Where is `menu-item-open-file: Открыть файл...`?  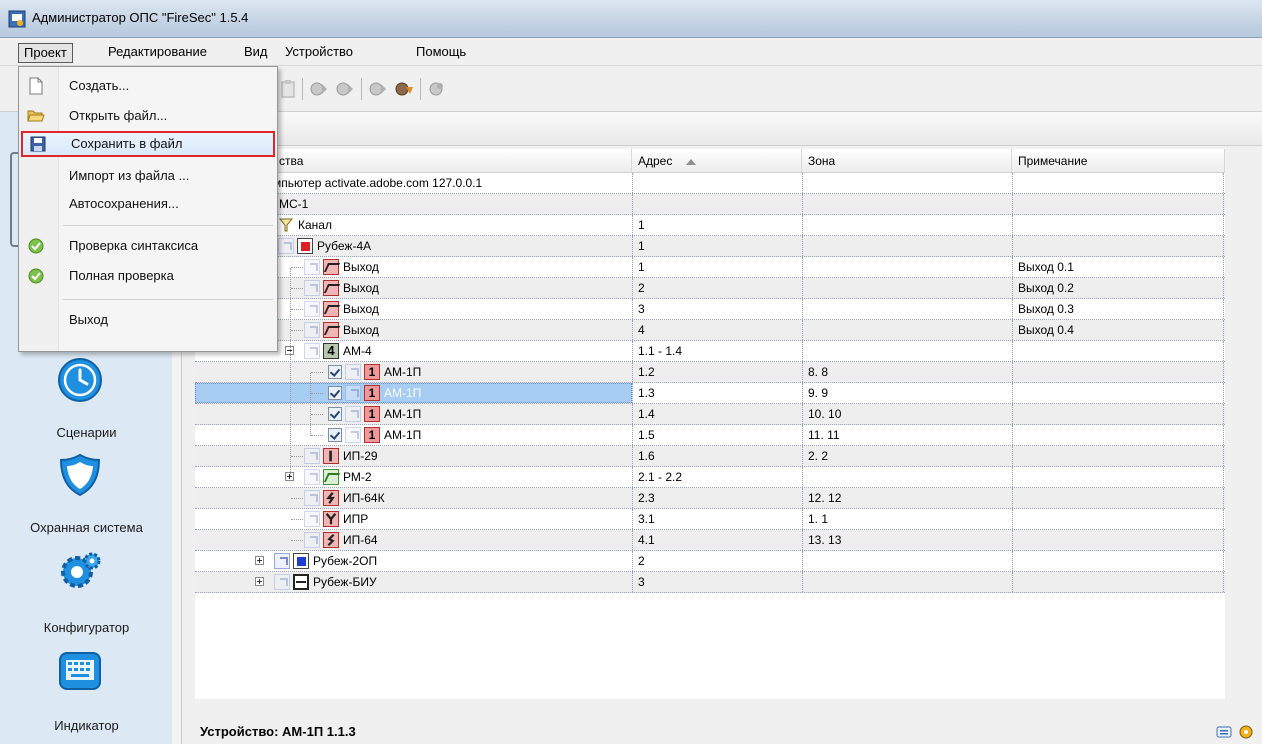 menu-item-open-file: Открыть файл... is located at coordinates (148, 116).